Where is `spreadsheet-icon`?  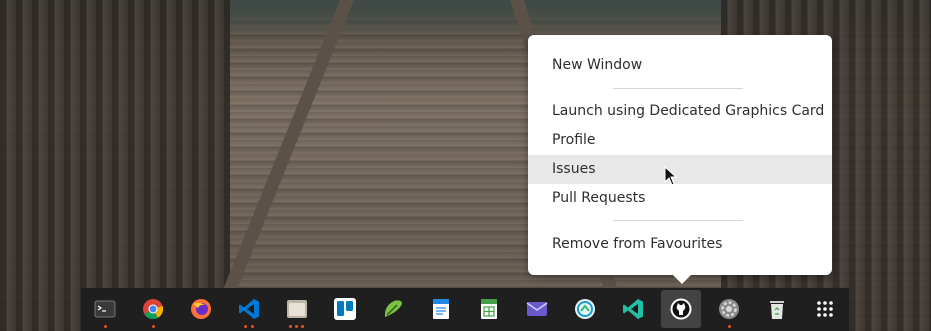
spreadsheet-icon is located at coordinates (489, 309).